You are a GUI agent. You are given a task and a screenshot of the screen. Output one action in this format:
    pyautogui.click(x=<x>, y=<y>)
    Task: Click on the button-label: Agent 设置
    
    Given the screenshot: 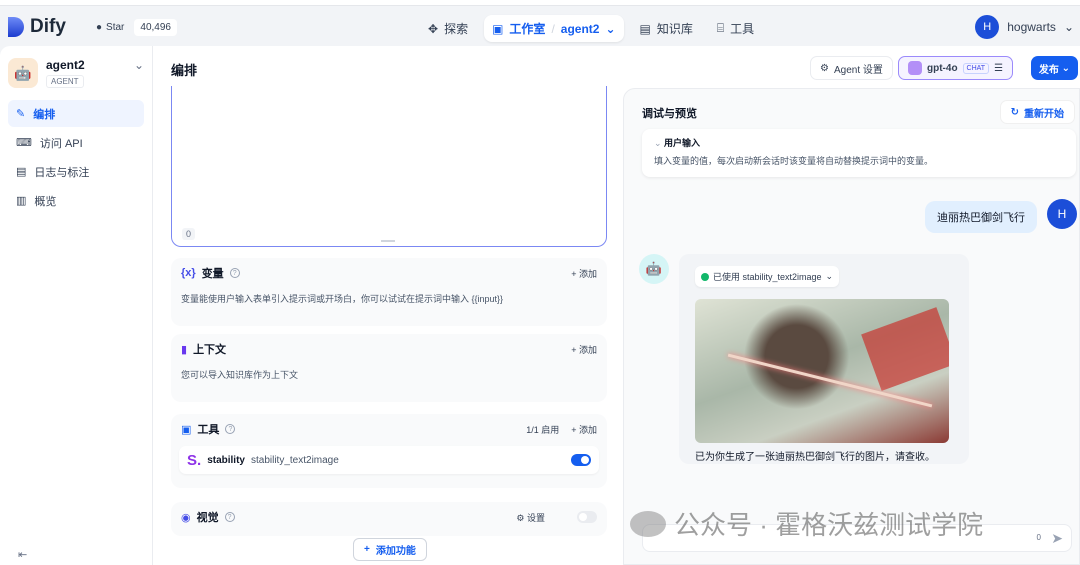 What is the action you would take?
    pyautogui.click(x=858, y=70)
    